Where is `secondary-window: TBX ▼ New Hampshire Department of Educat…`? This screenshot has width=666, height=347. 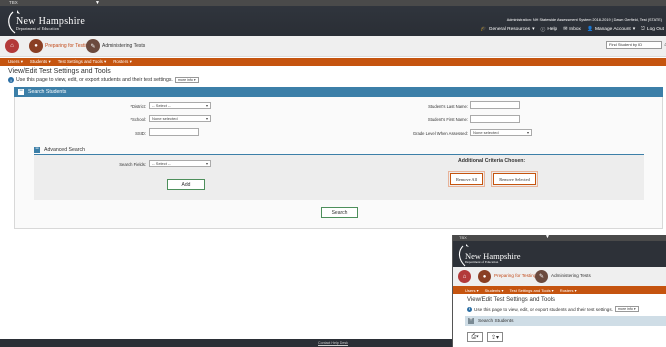 secondary-window: TBX ▼ New Hampshire Department of Educat… is located at coordinates (559, 291).